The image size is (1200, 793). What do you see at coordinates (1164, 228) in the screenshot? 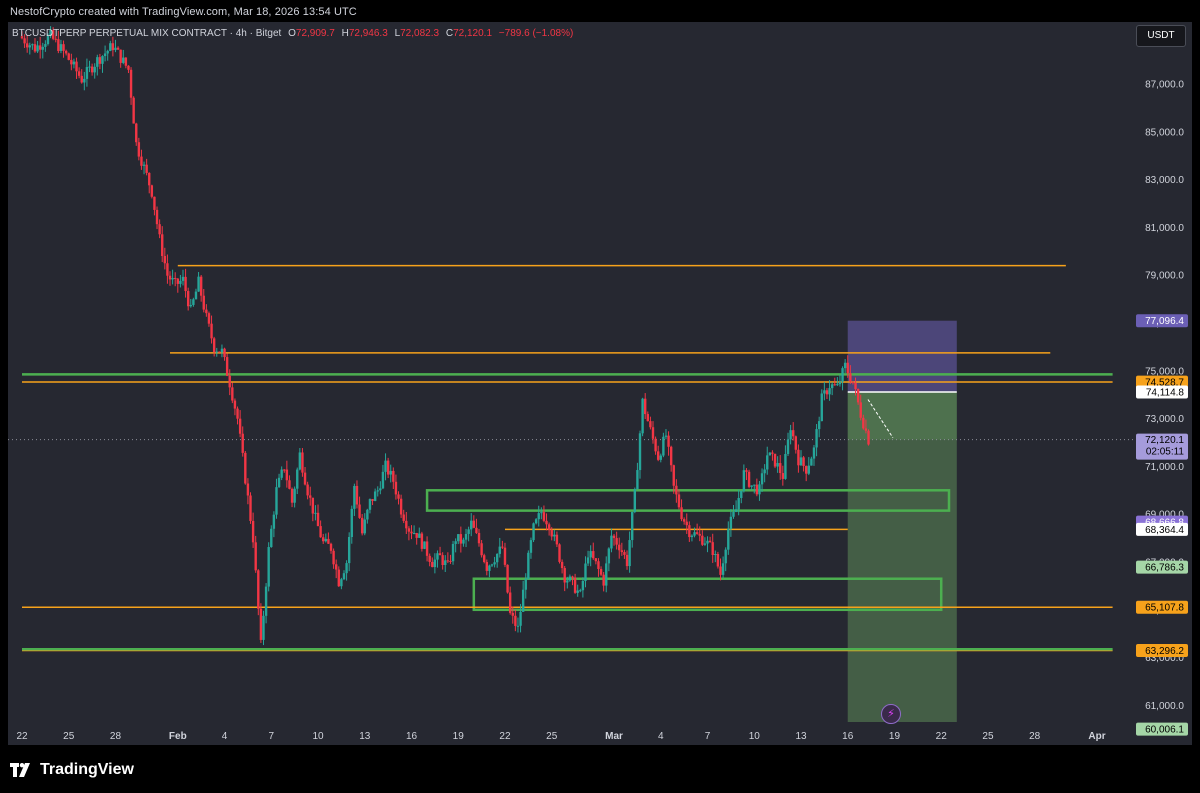
I see `y-tick-label: 81,000.0` at bounding box center [1164, 228].